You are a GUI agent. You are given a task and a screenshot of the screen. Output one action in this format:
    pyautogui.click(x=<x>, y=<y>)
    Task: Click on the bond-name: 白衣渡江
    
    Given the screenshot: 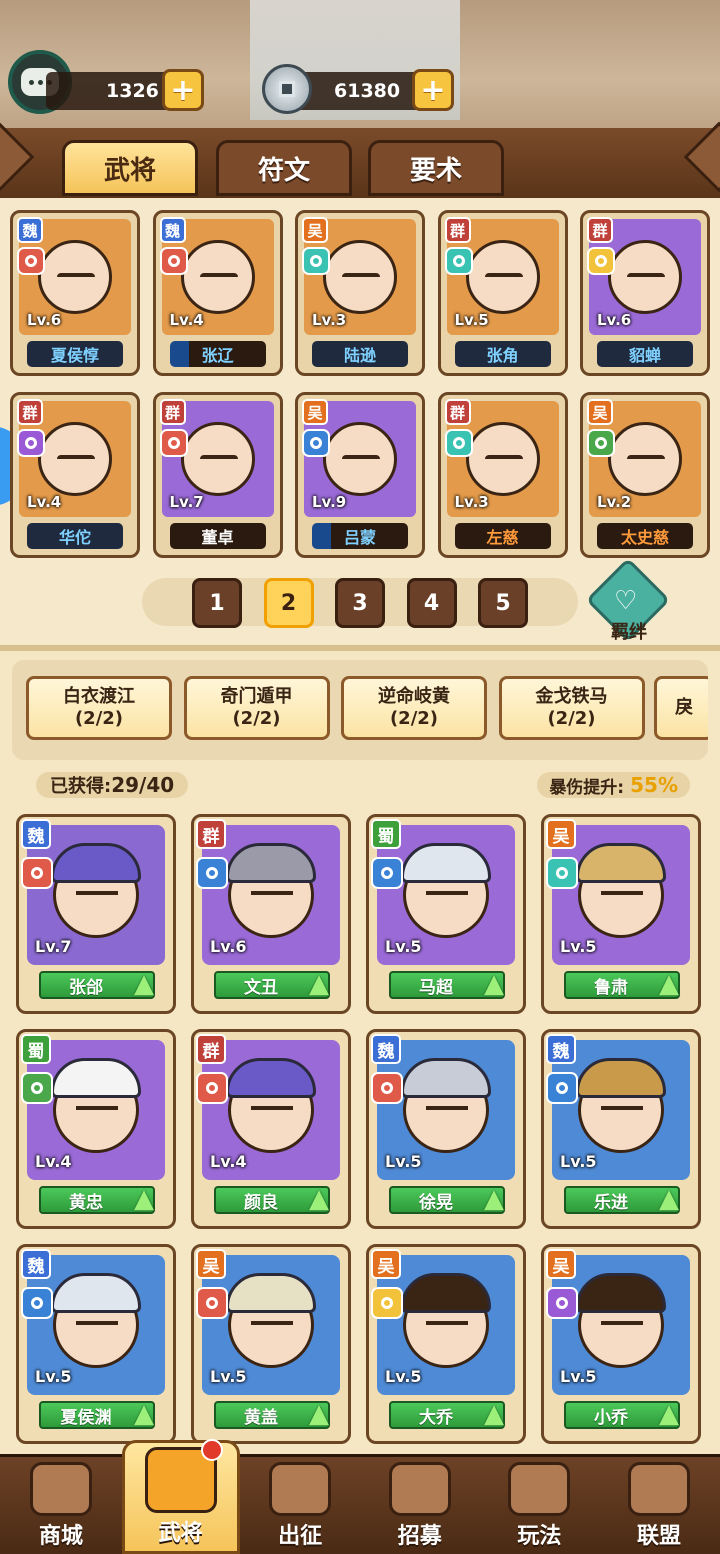 What is the action you would take?
    pyautogui.click(x=99, y=696)
    